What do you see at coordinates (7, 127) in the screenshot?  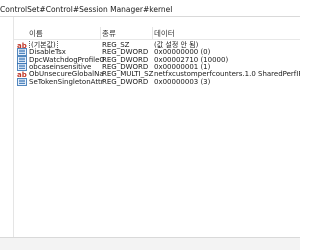 I see `key-tree-pane` at bounding box center [7, 127].